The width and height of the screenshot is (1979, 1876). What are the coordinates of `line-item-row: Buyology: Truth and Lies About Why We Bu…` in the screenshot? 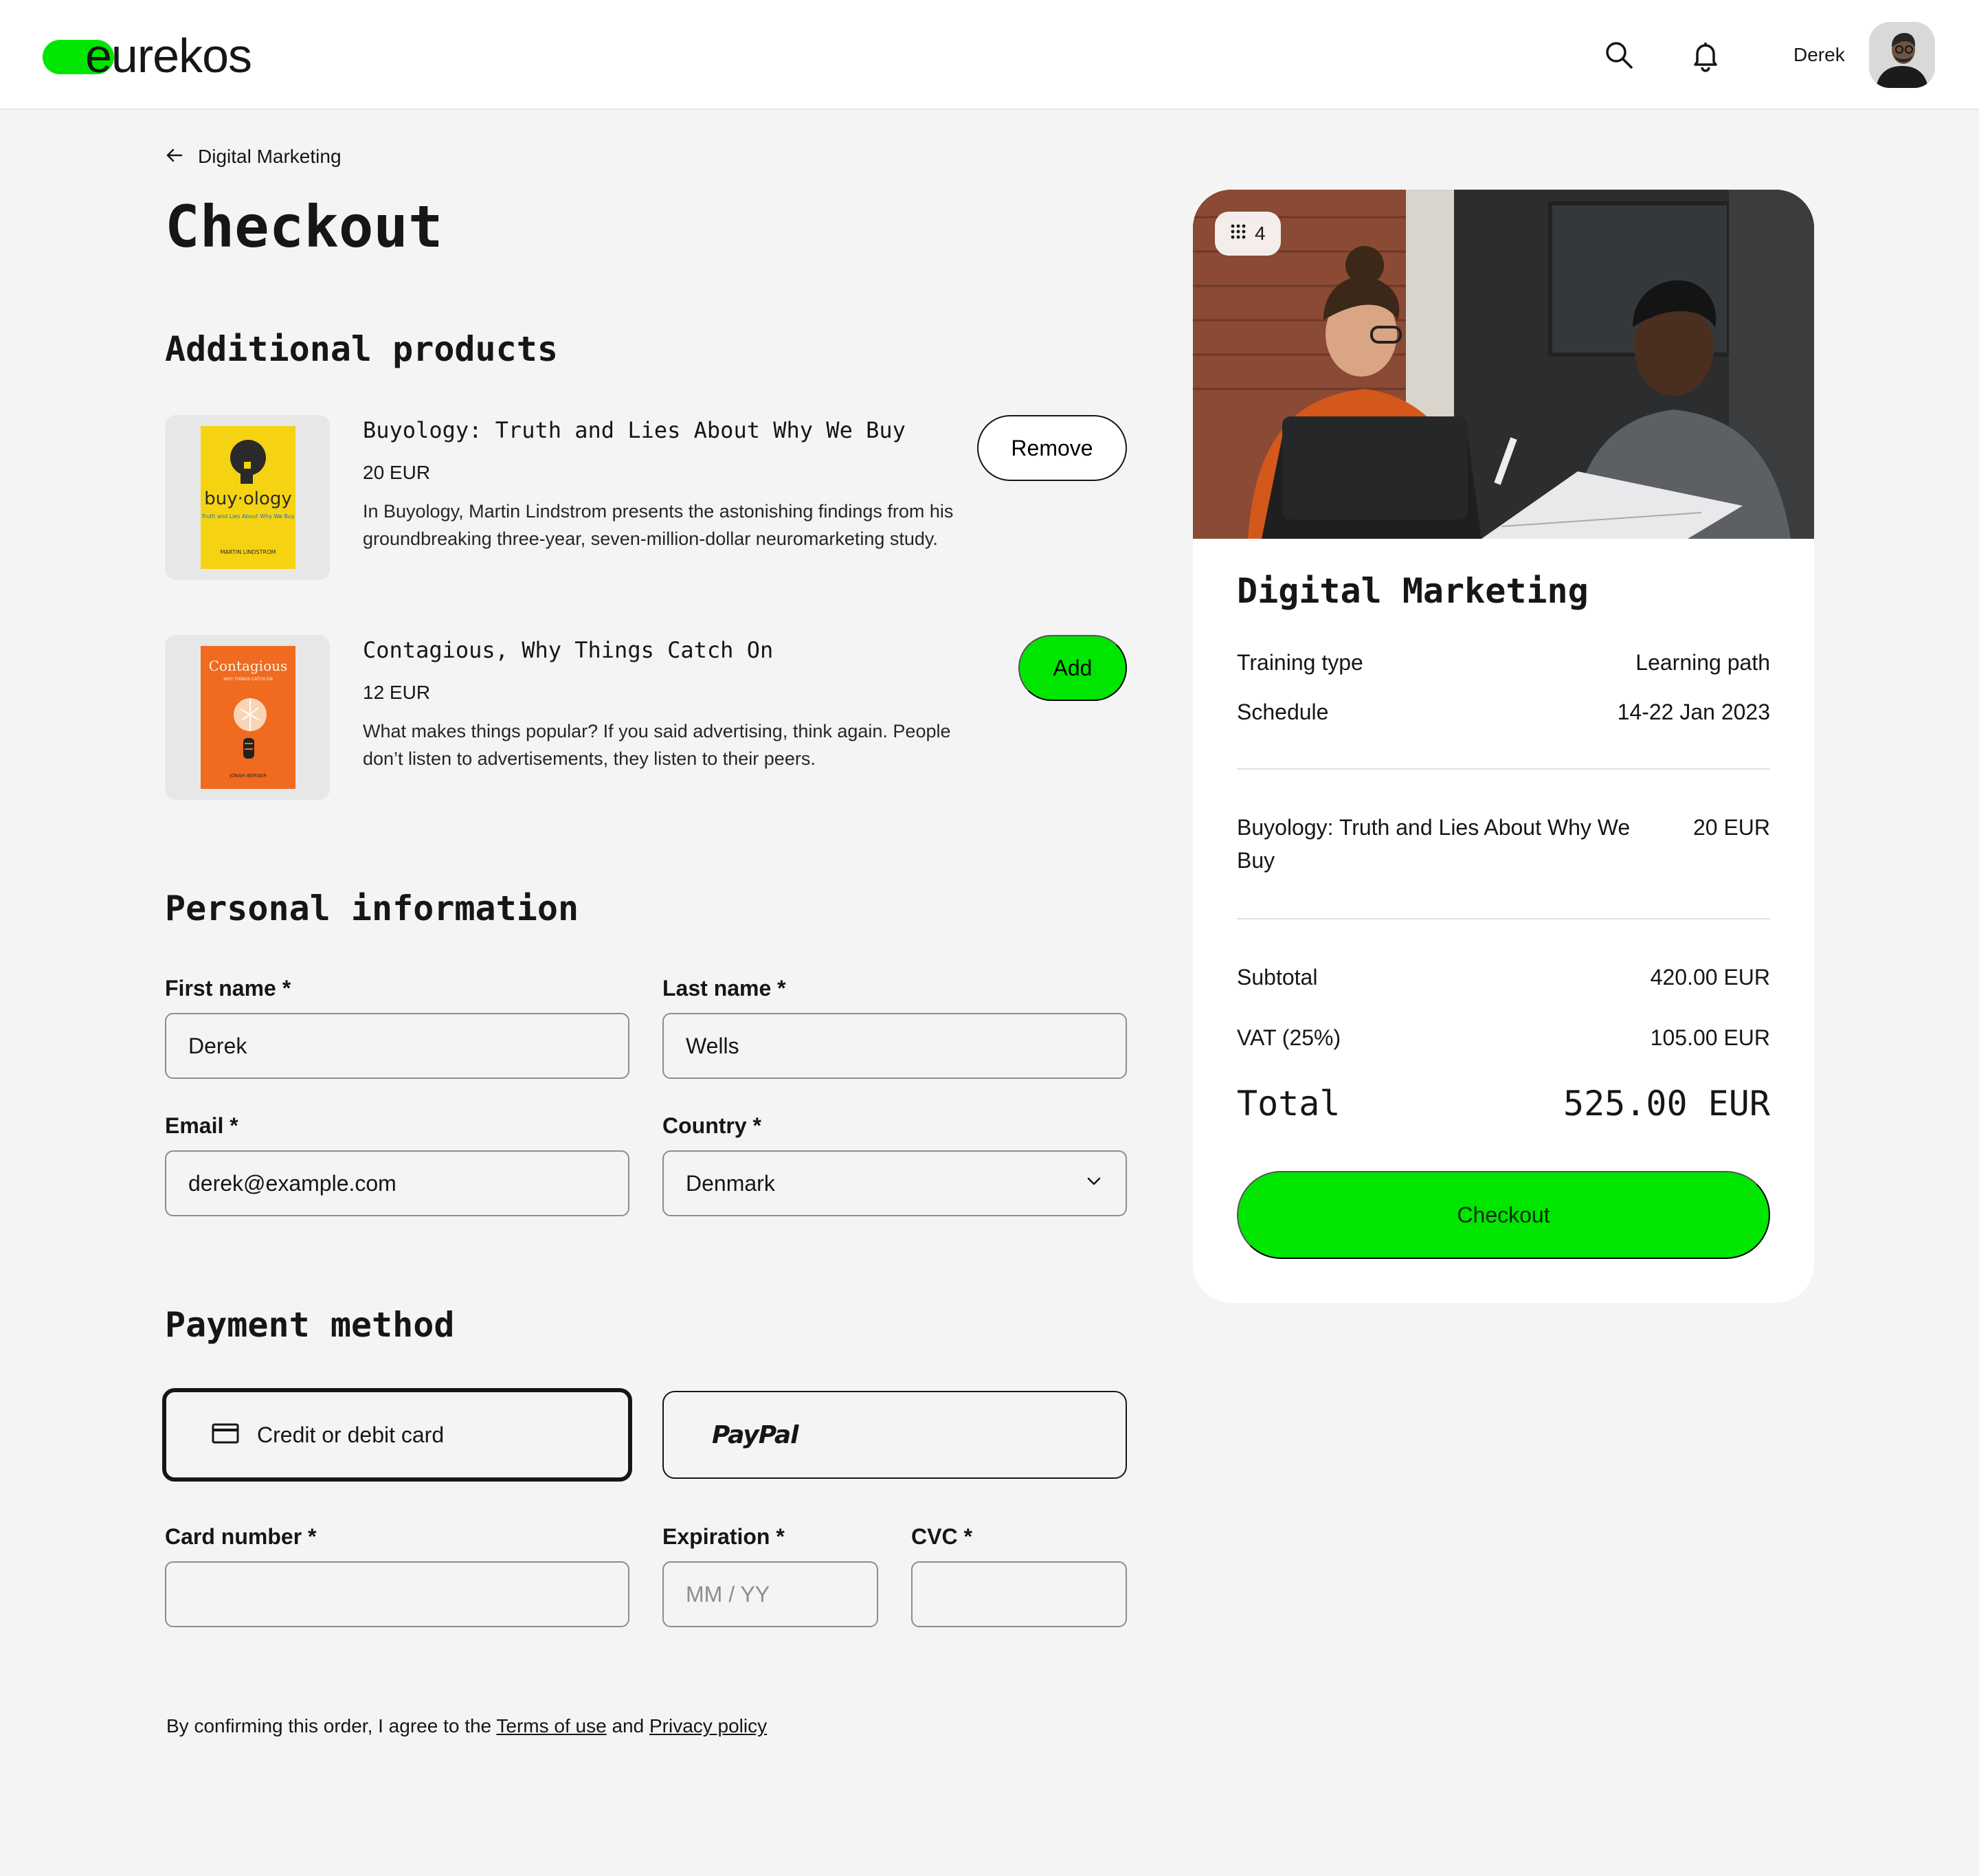 It's located at (1503, 844).